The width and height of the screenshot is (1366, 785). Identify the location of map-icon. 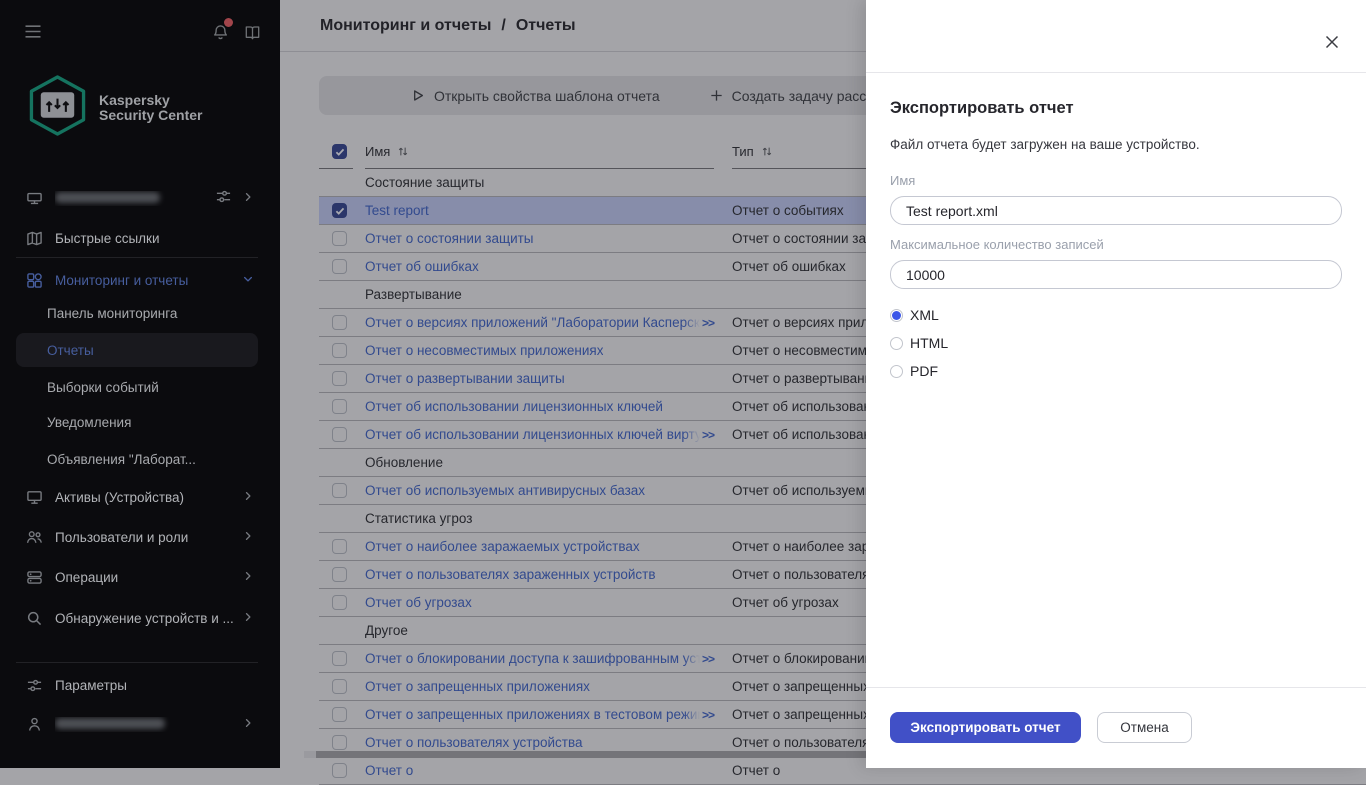
(34, 238).